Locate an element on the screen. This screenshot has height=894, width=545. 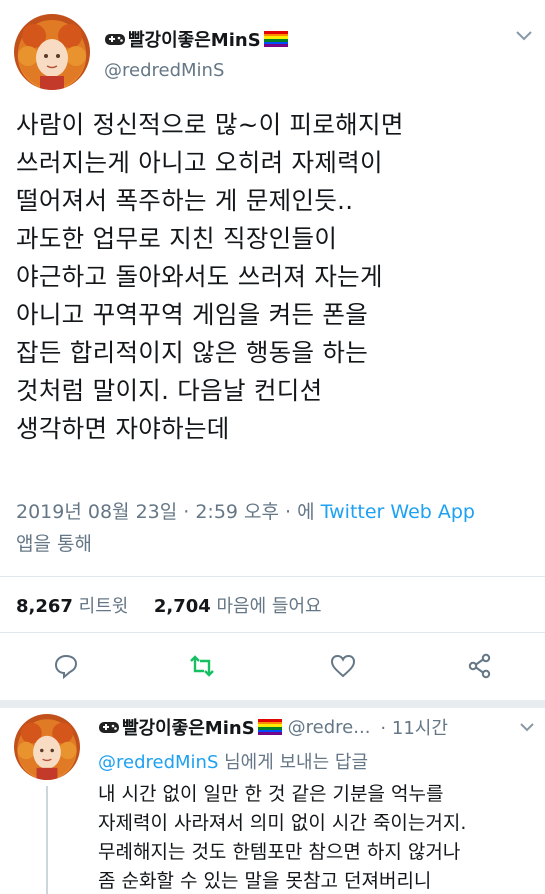
reply-text-line: 자제력이 사라져서 의미 없이 시간 죽이는거지. is located at coordinates (282, 823).